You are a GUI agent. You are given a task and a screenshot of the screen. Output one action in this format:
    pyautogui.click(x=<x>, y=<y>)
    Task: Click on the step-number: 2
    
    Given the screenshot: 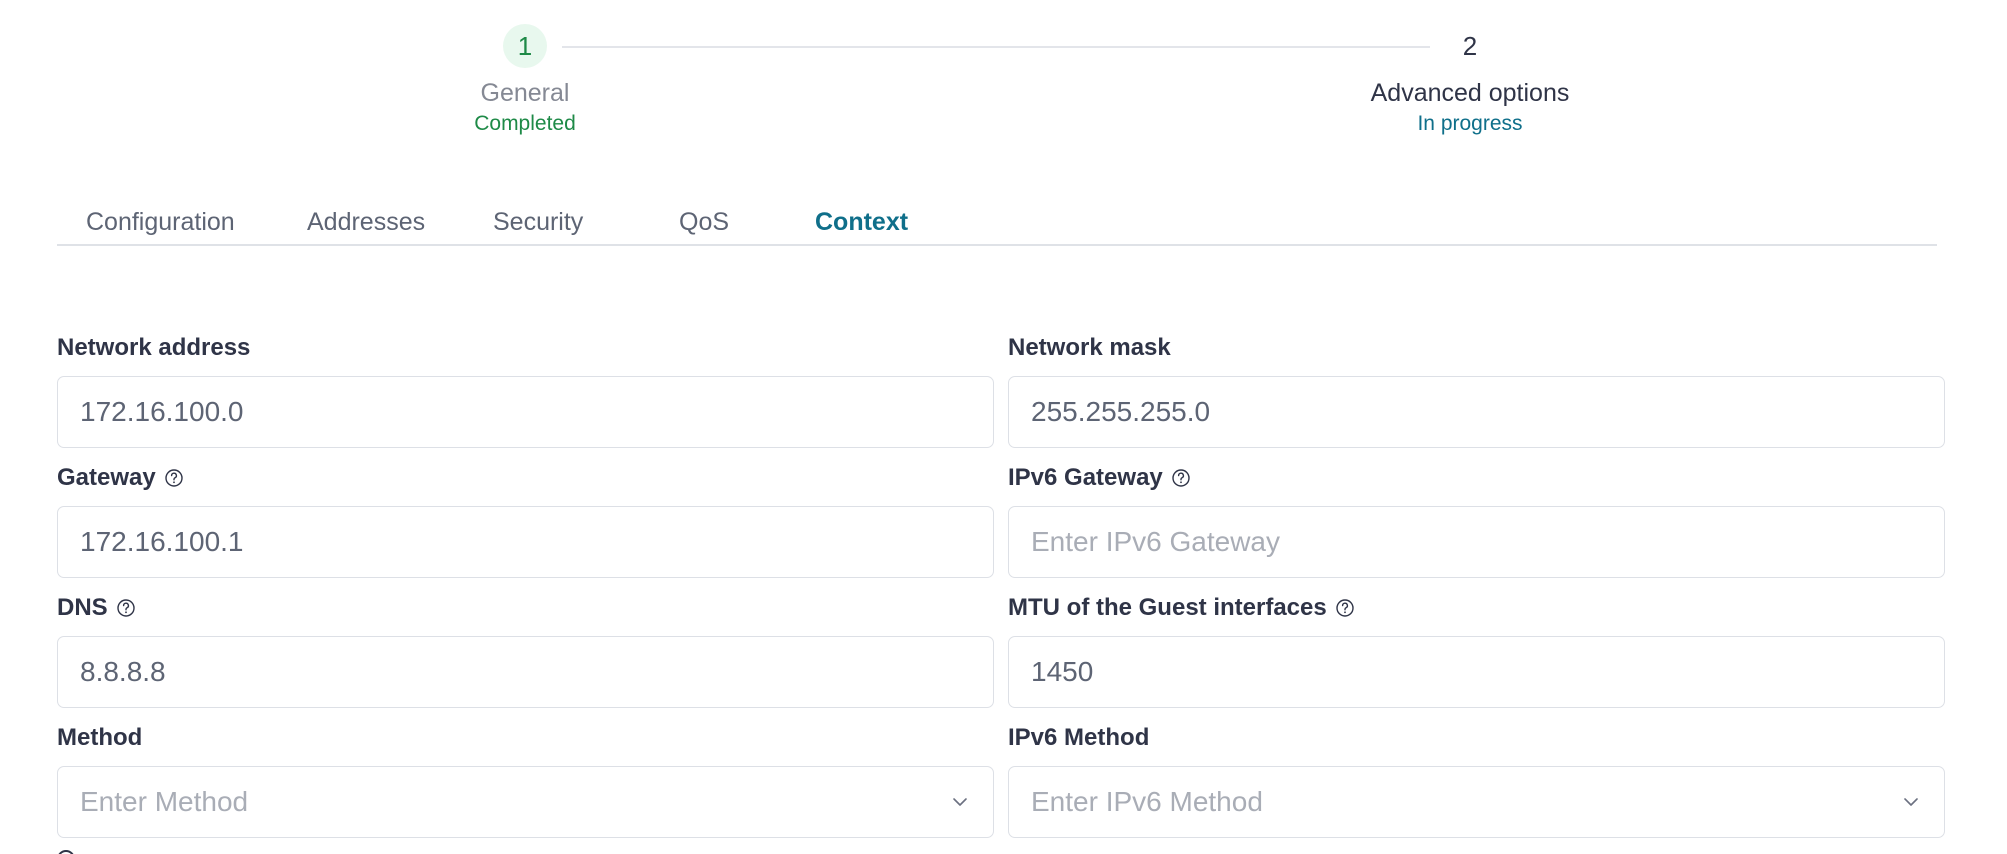 What is the action you would take?
    pyautogui.click(x=1470, y=45)
    